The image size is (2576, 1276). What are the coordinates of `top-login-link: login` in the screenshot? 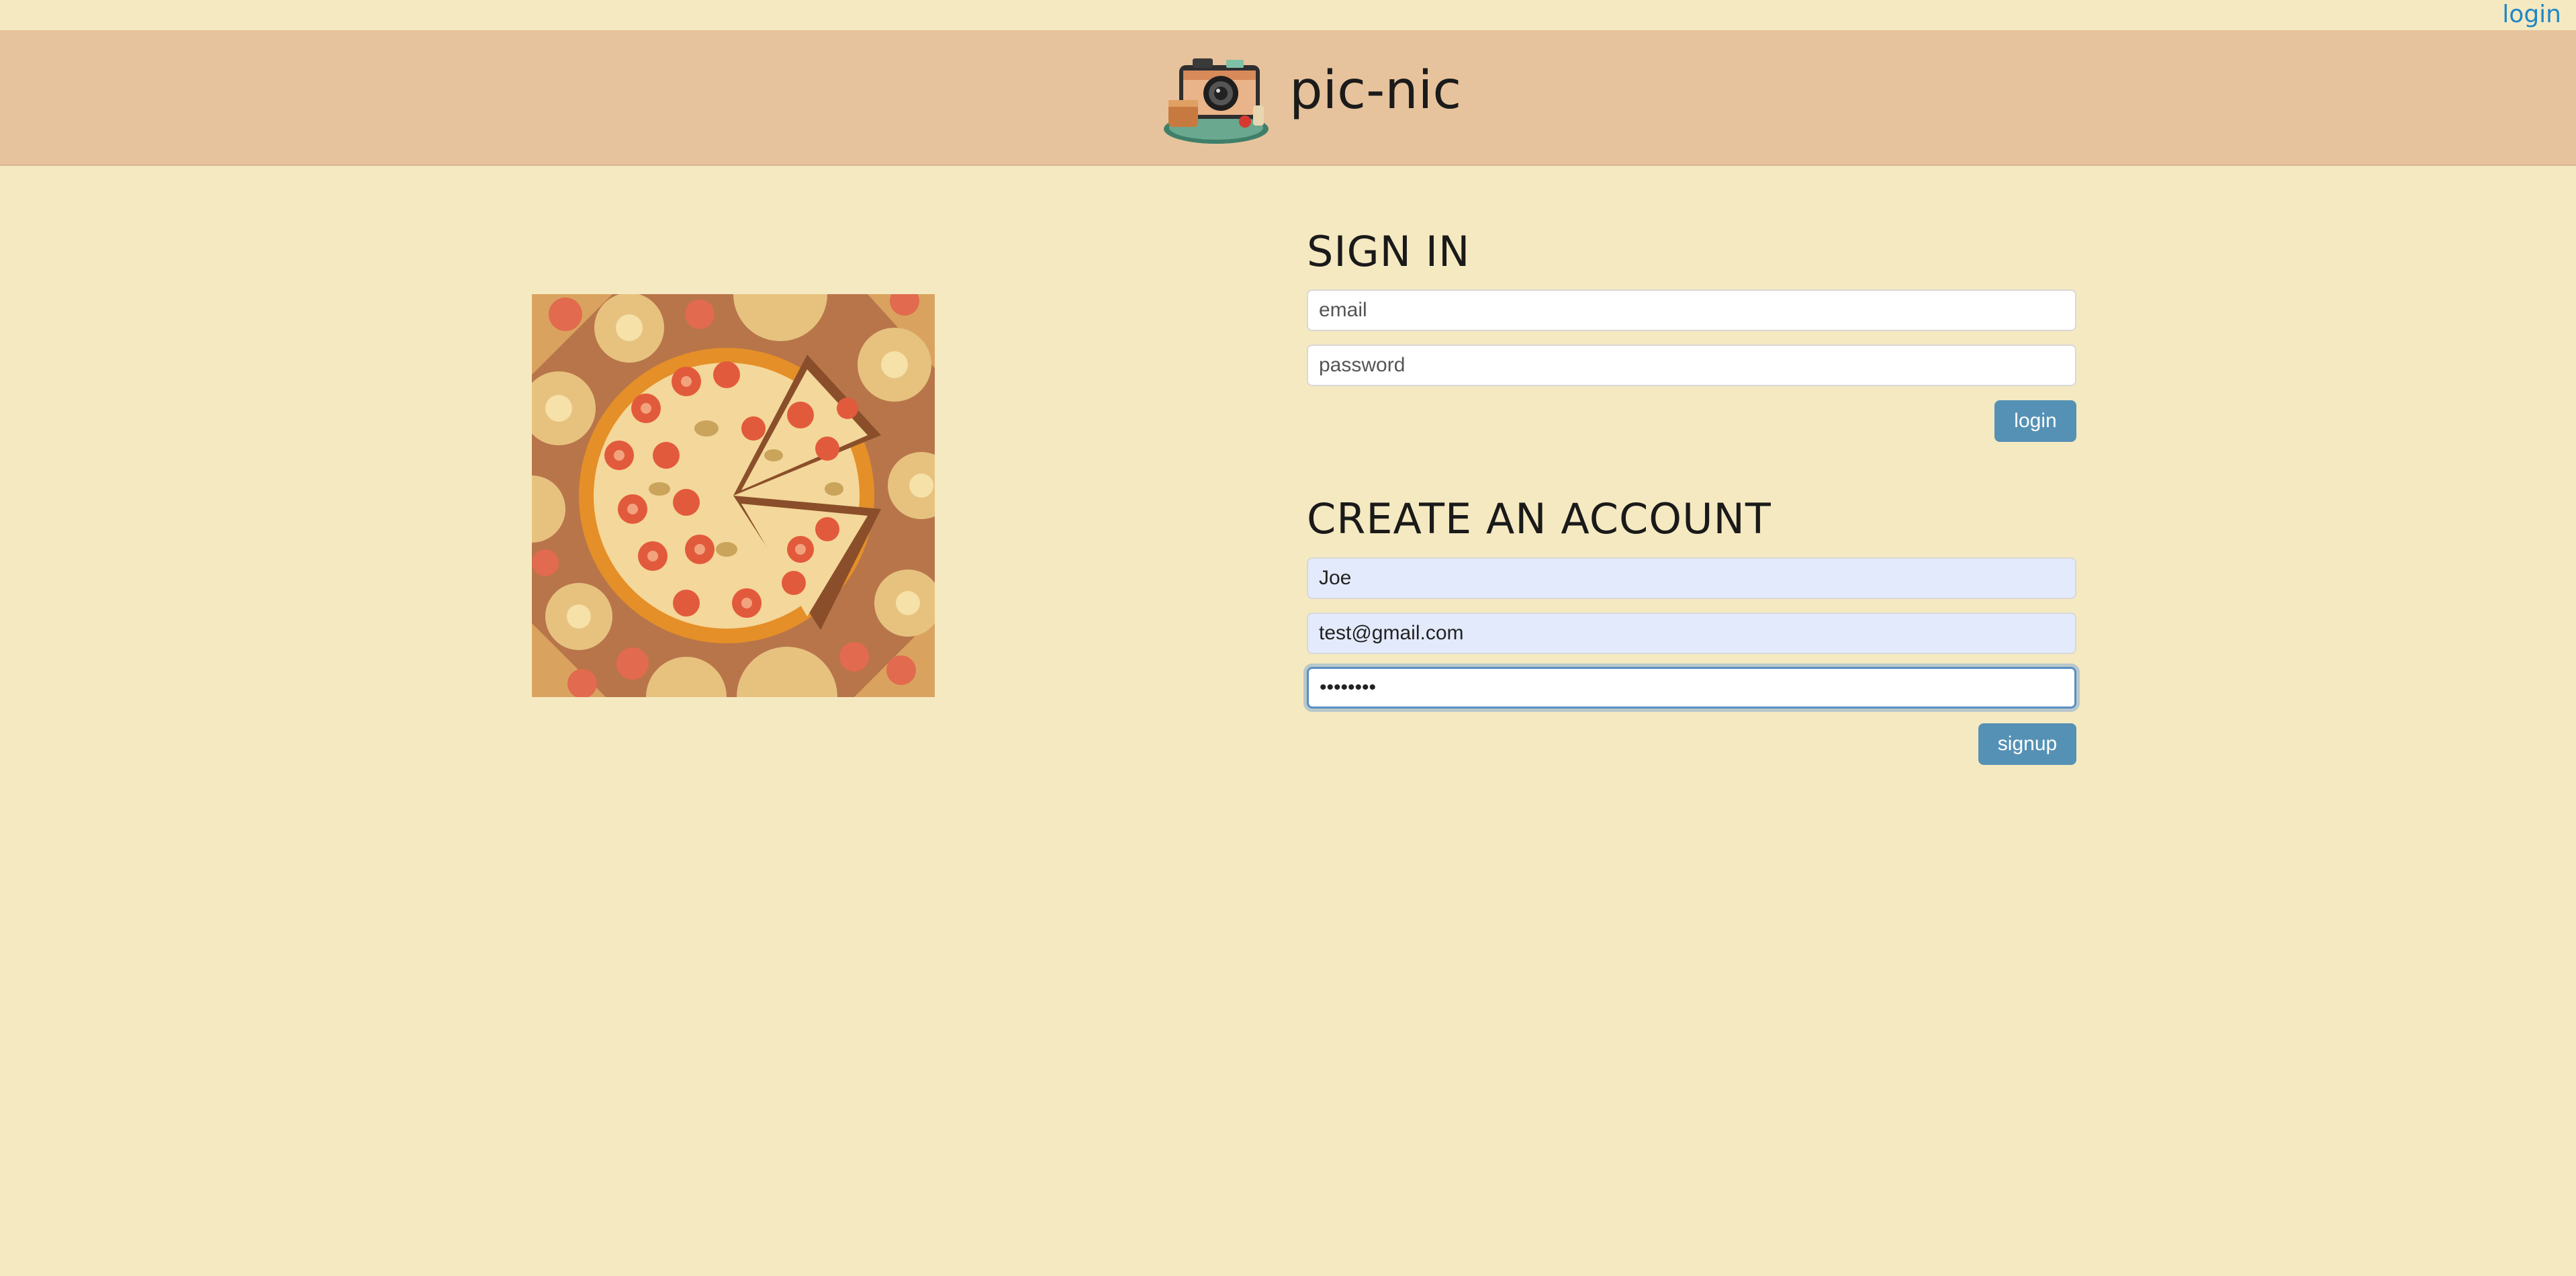 It's located at (2531, 15).